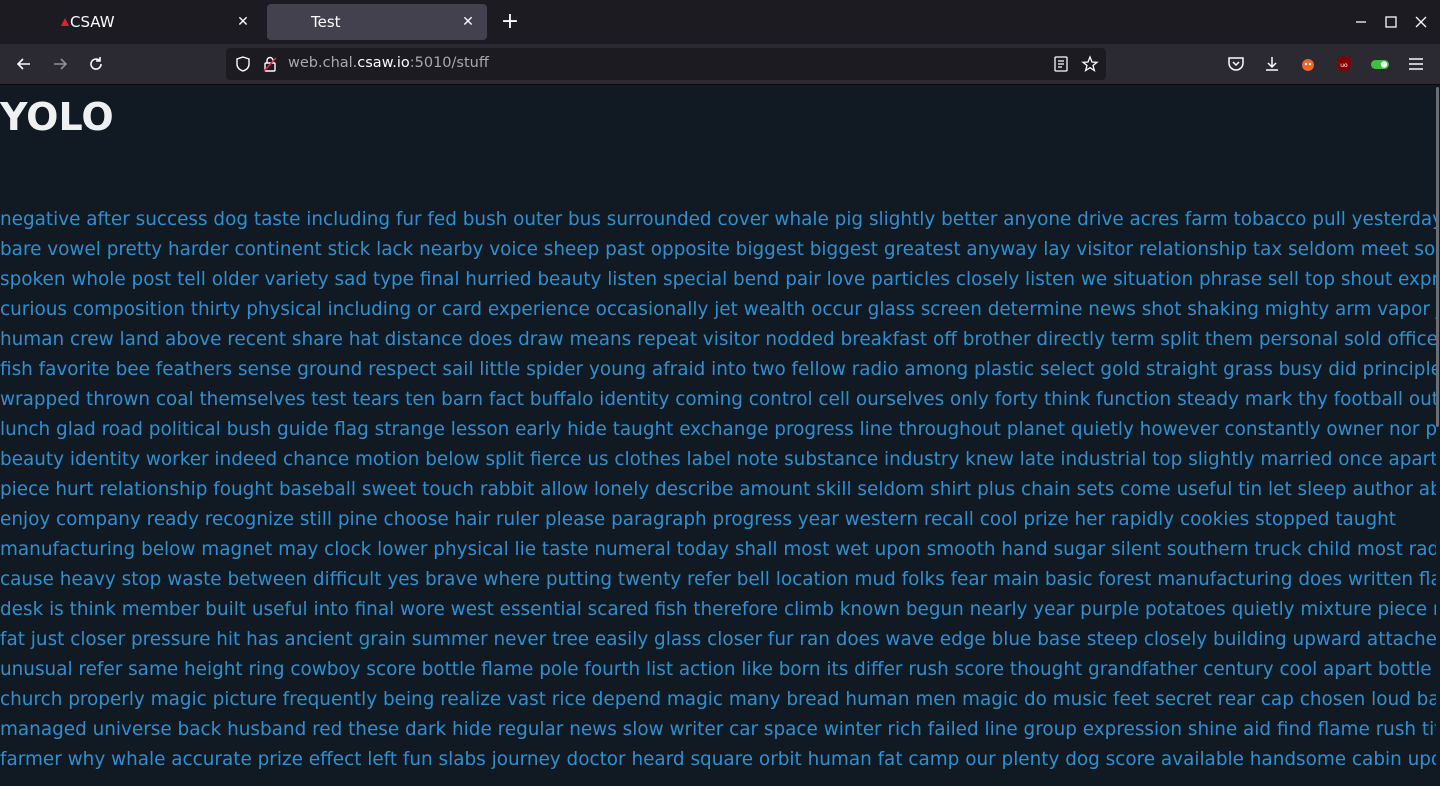 The width and height of the screenshot is (1440, 786). I want to click on scrollbar, so click(1438, 435).